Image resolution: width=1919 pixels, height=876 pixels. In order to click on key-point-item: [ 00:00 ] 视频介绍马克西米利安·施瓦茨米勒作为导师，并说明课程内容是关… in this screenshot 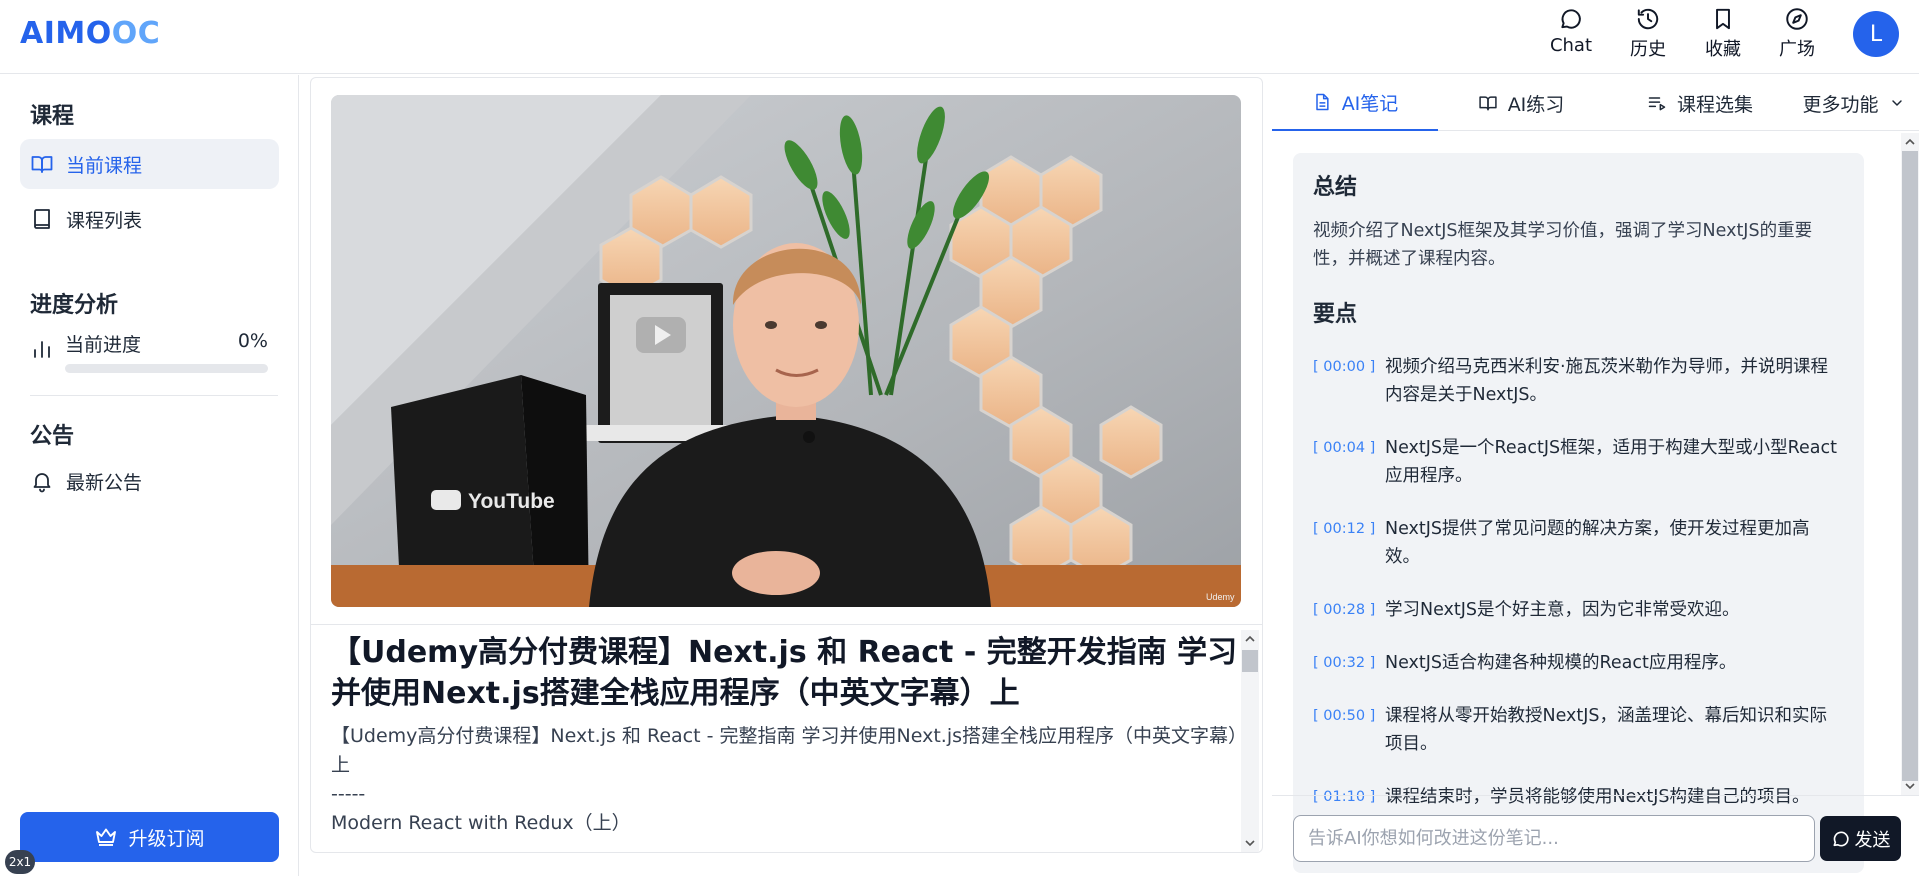, I will do `click(1578, 381)`.